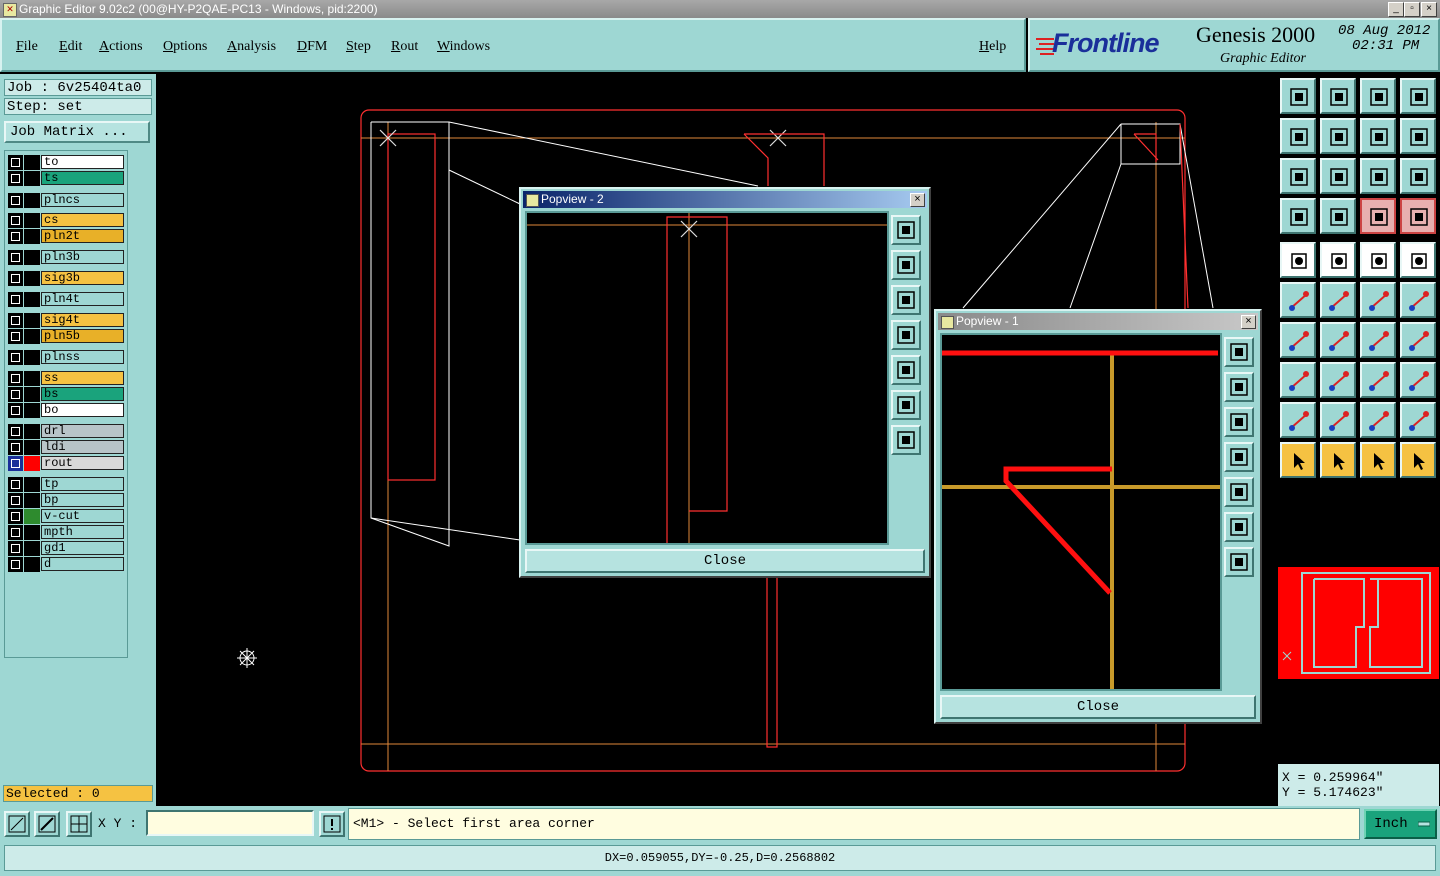 This screenshot has height=876, width=1440. Describe the element at coordinates (121, 47) in the screenshot. I see `menu-actions: Actions` at that location.